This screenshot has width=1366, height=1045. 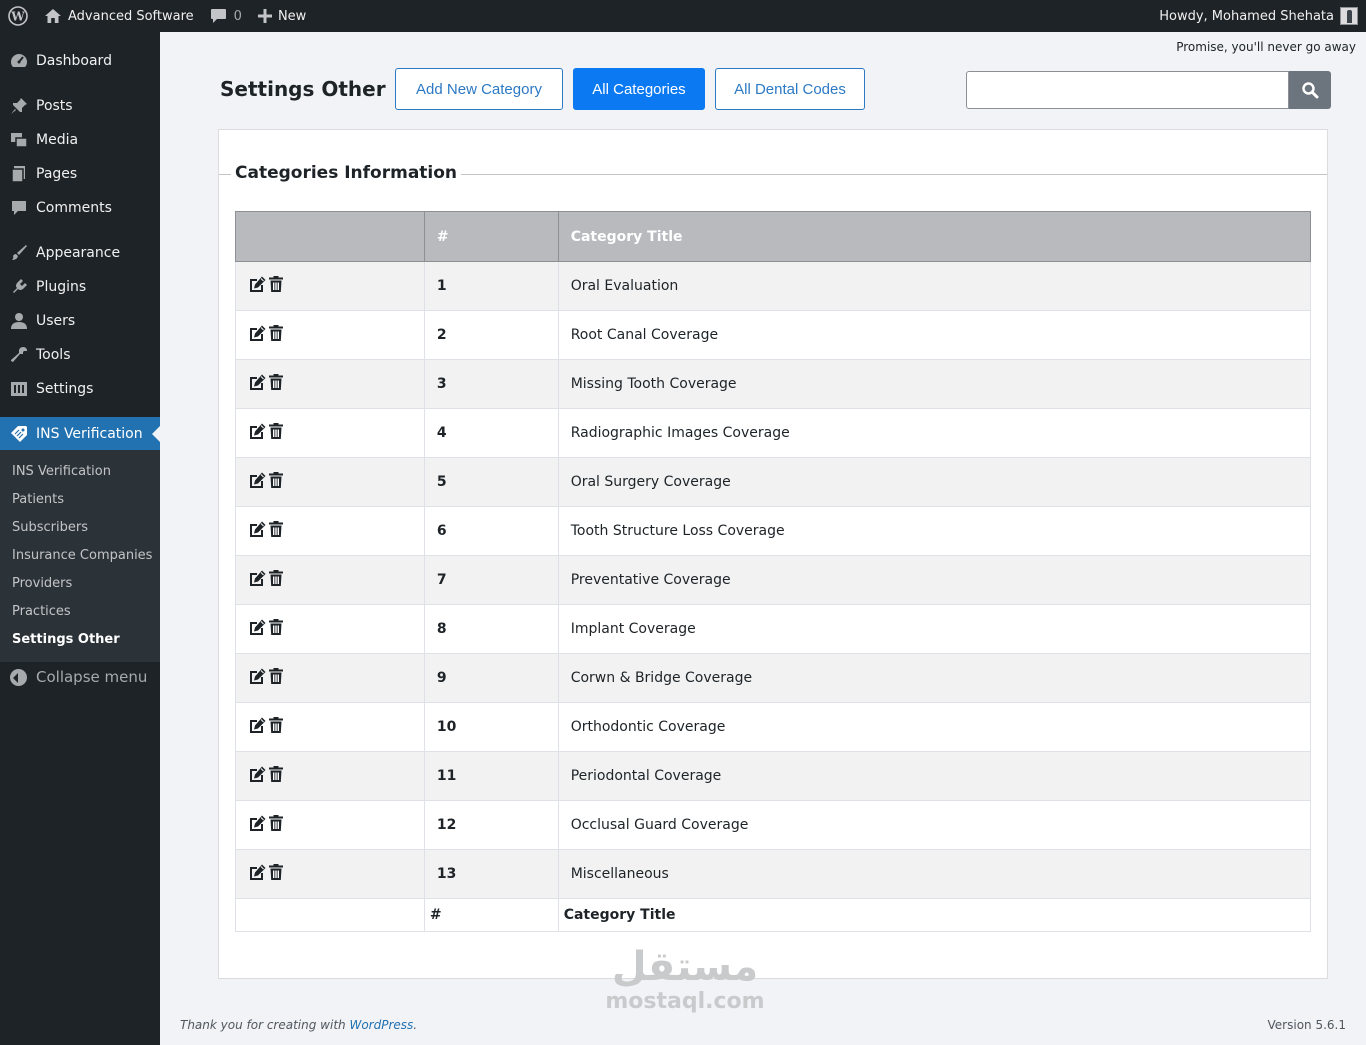 I want to click on mostaql-watermark: مستقل mostaql.com, so click(x=685, y=980).